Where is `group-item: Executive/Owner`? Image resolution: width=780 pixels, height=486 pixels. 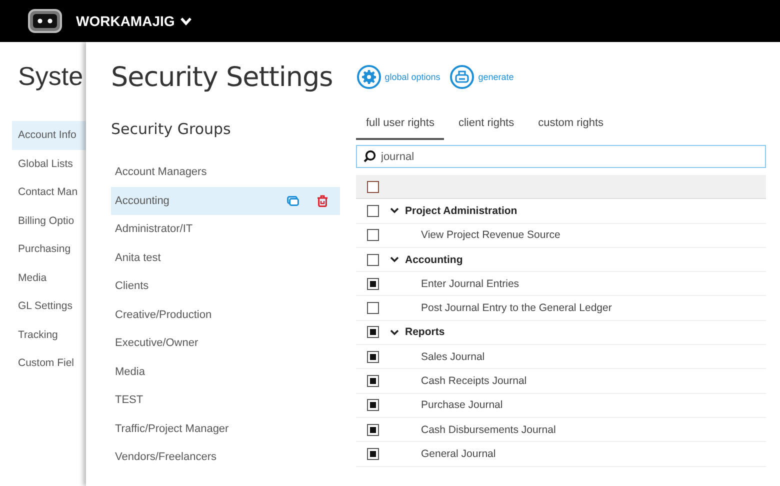 group-item: Executive/Owner is located at coordinates (225, 343).